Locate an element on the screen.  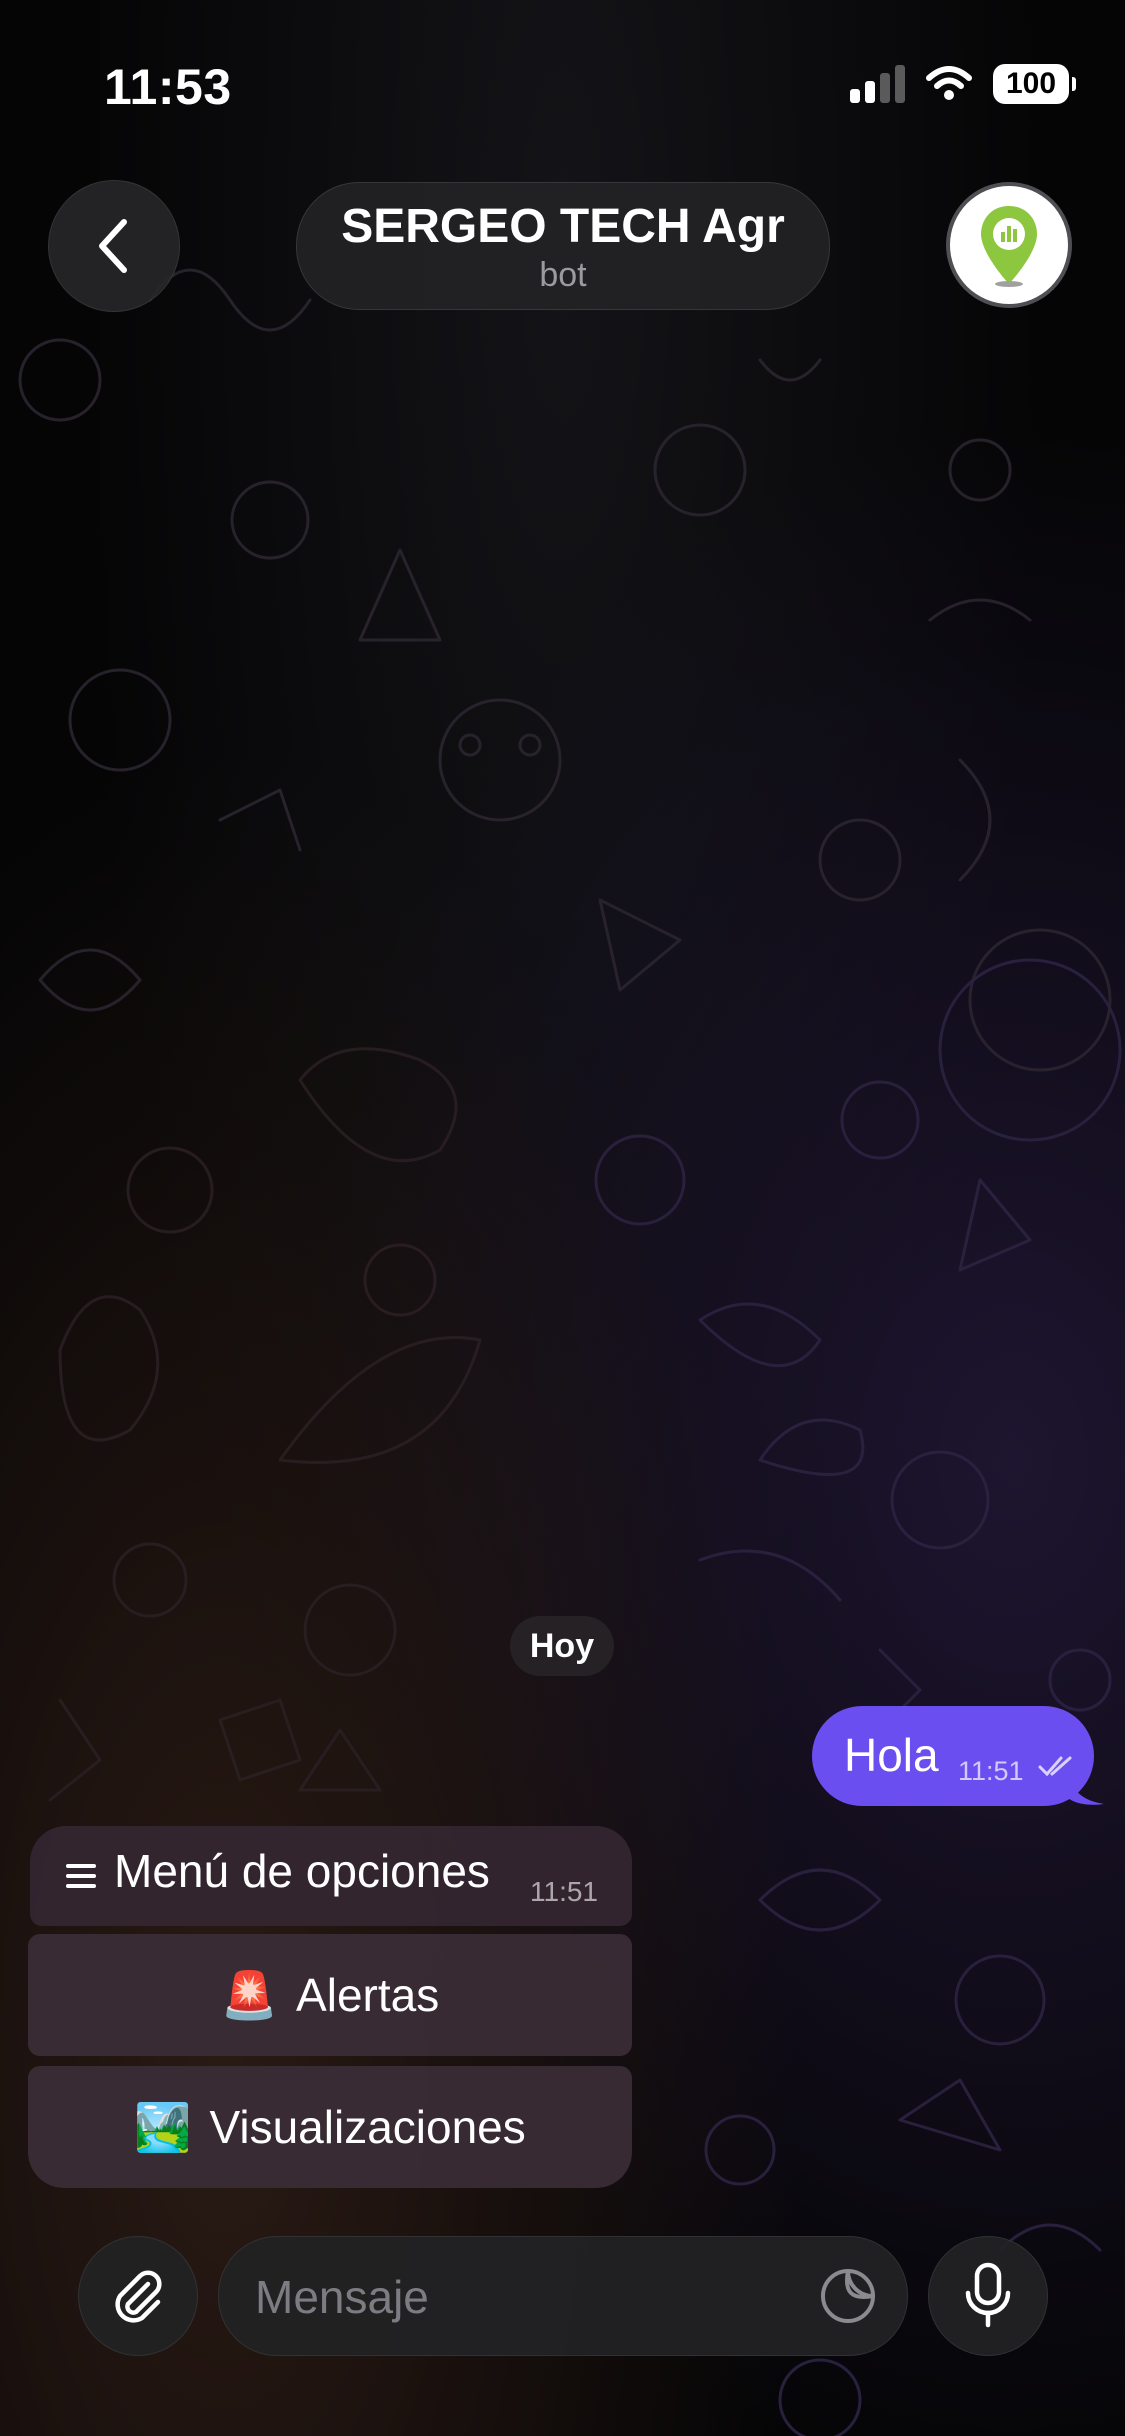
chevron-left-icon is located at coordinates (113, 246).